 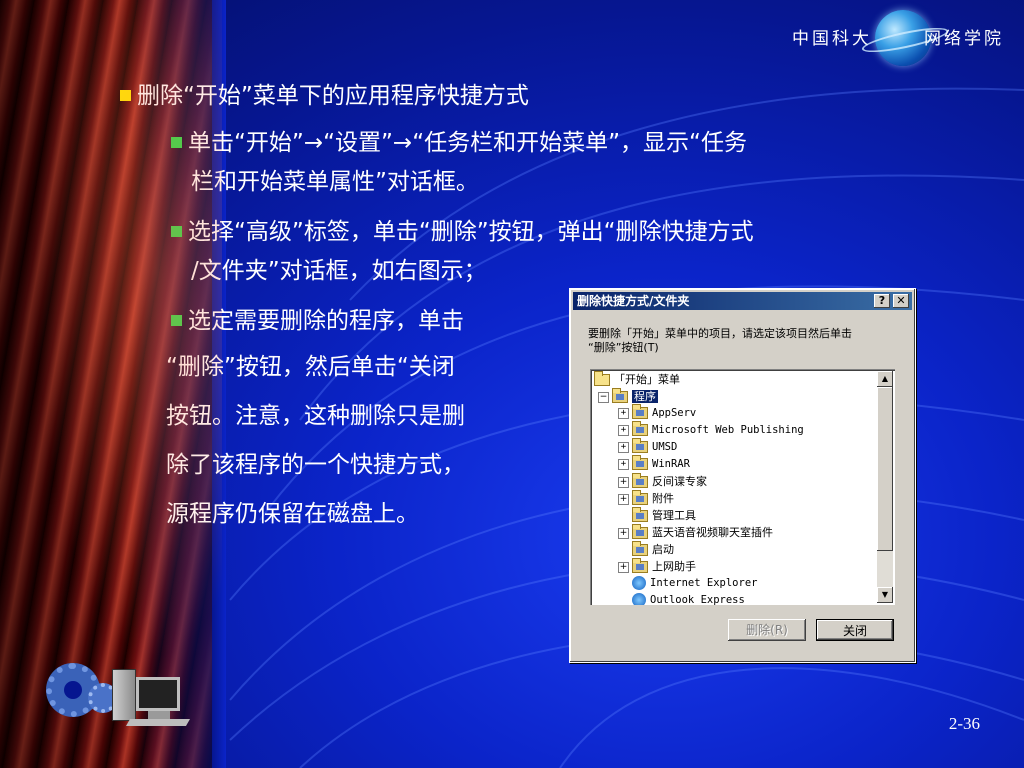 I want to click on tree-item-ms-web-publishing: + Microsoft Web Publishing, so click(x=711, y=430).